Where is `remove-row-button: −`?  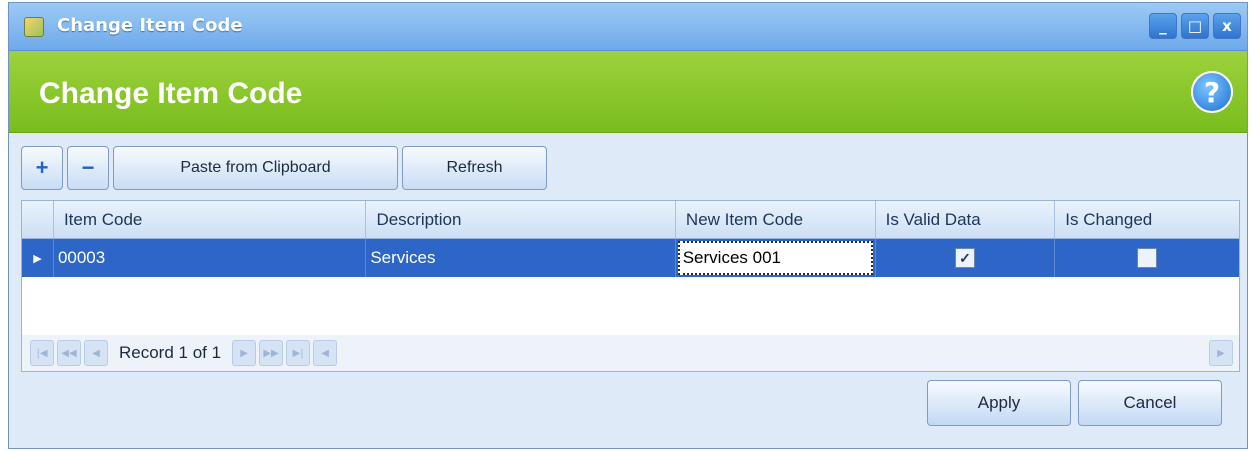 remove-row-button: − is located at coordinates (88, 168).